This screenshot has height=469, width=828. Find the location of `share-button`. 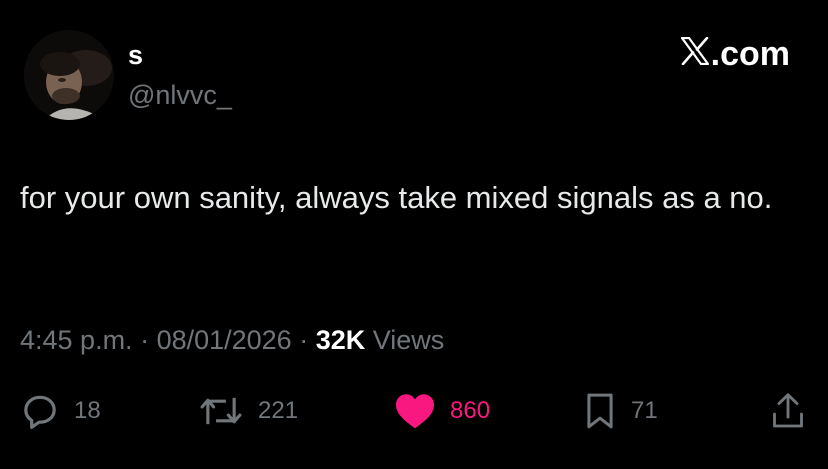

share-button is located at coordinates (788, 411).